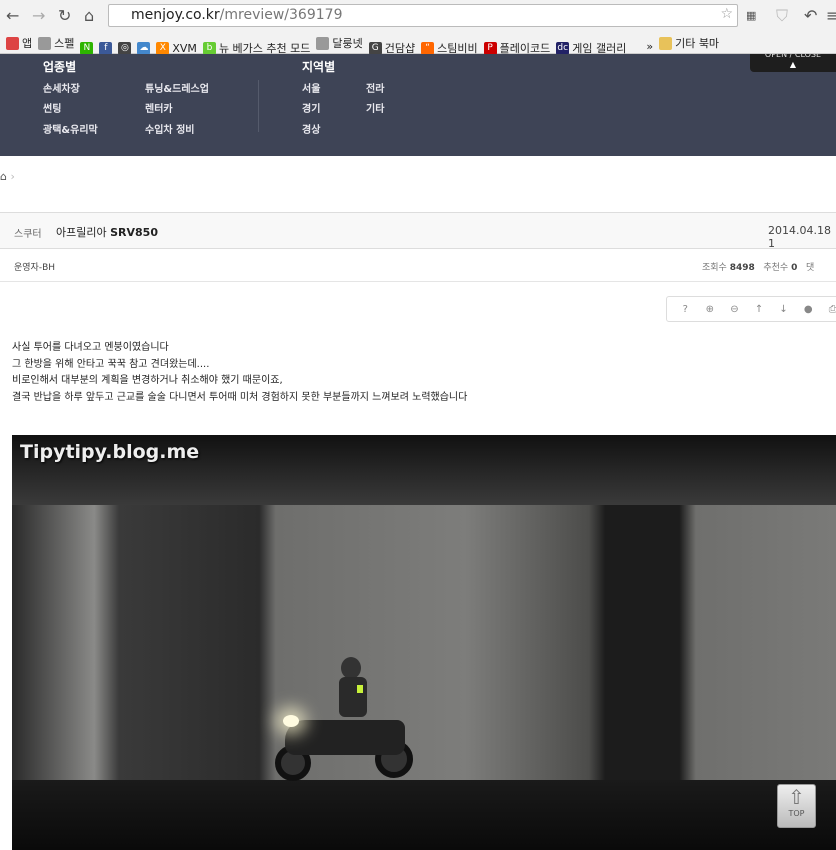 Image resolution: width=836 pixels, height=850 pixels. I want to click on bookmarks-overflow-button: », so click(649, 46).